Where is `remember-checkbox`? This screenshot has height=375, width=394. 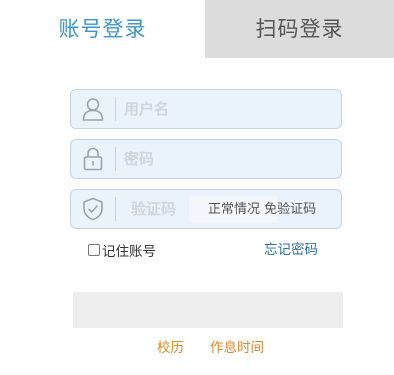 remember-checkbox is located at coordinates (94, 250).